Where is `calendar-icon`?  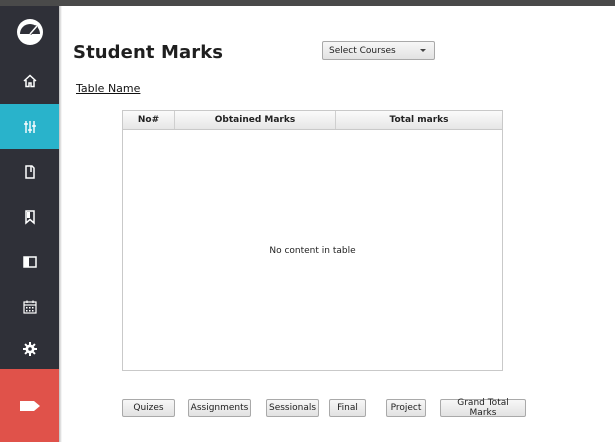
calendar-icon is located at coordinates (30, 307).